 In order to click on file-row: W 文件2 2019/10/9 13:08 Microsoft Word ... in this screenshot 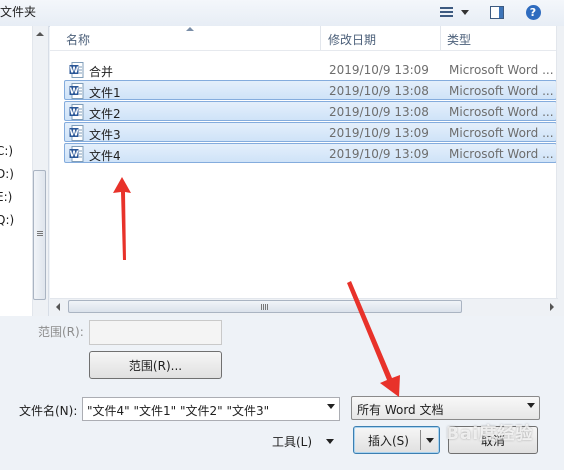, I will do `click(310, 111)`.